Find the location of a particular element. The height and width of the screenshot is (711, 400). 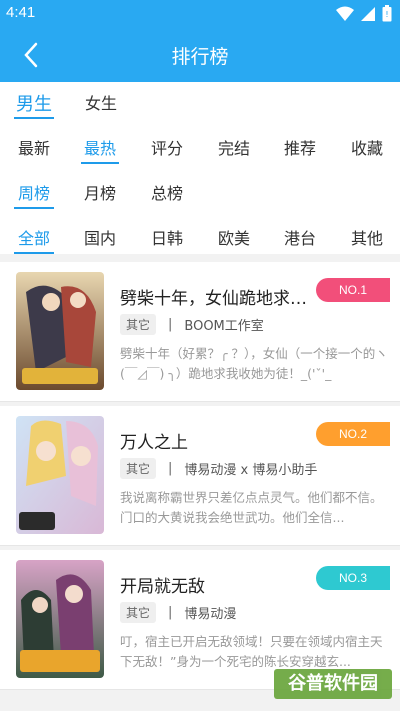

filter-period-month: 月榜 is located at coordinates (100, 194).